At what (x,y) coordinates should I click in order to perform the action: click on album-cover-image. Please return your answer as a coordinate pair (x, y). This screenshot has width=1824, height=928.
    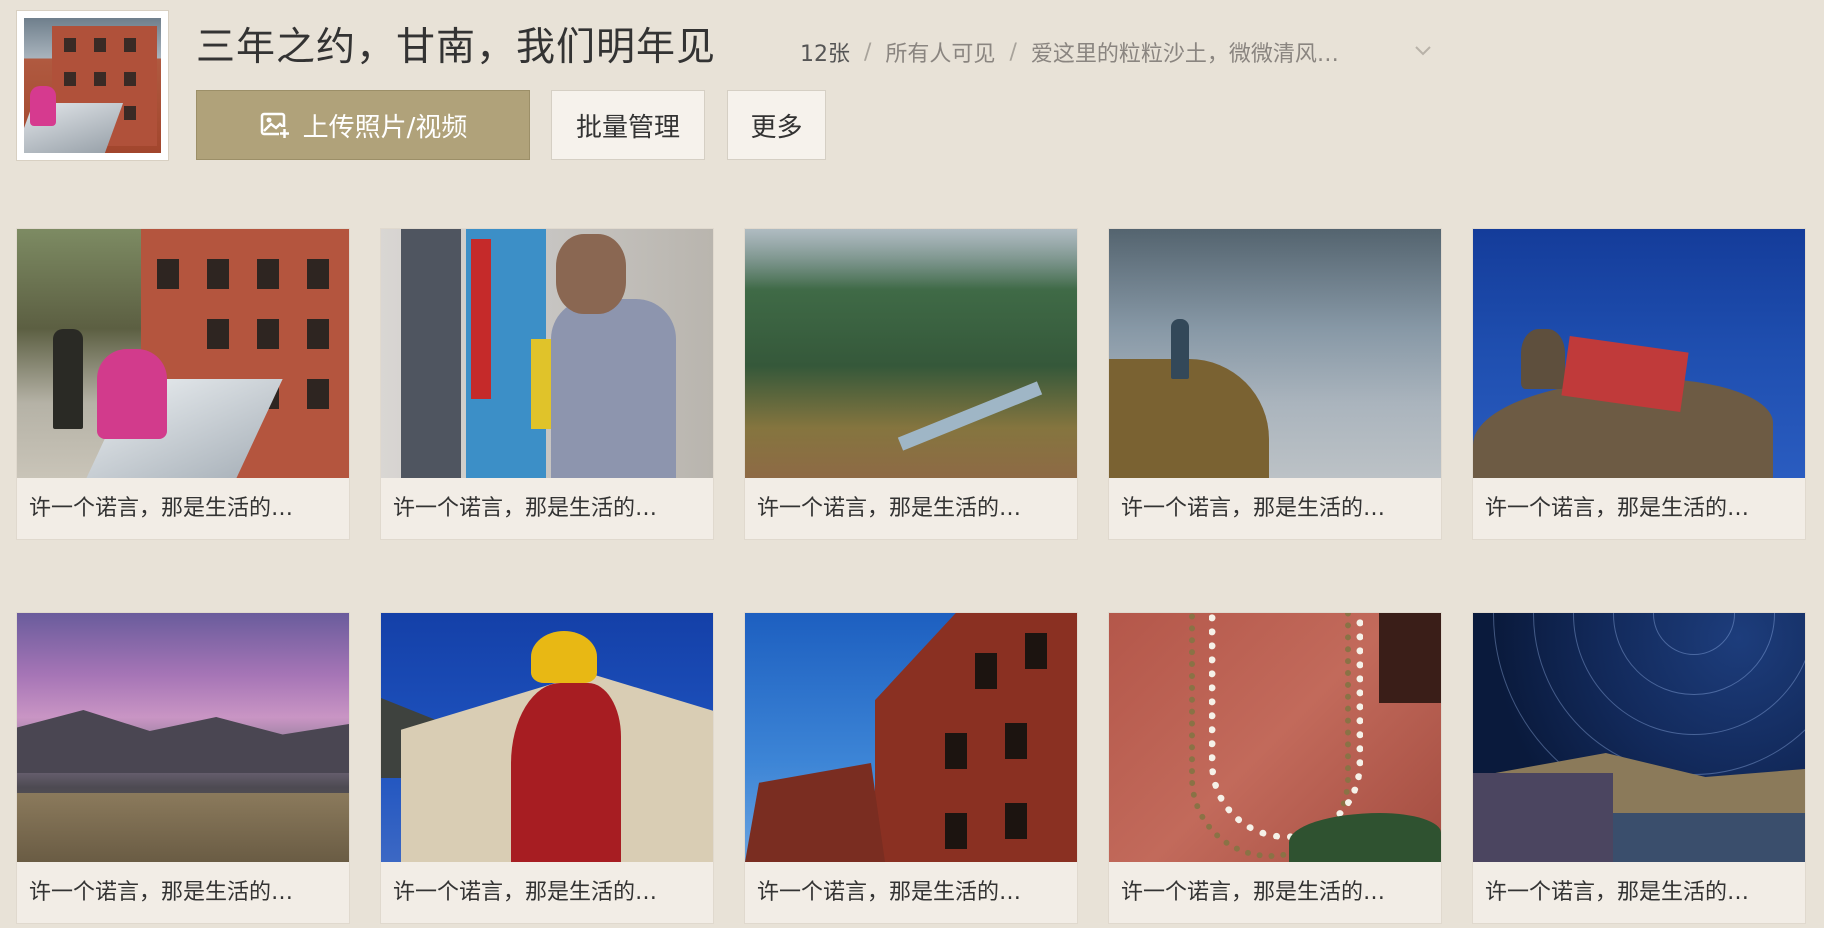
    Looking at the image, I should click on (92, 85).